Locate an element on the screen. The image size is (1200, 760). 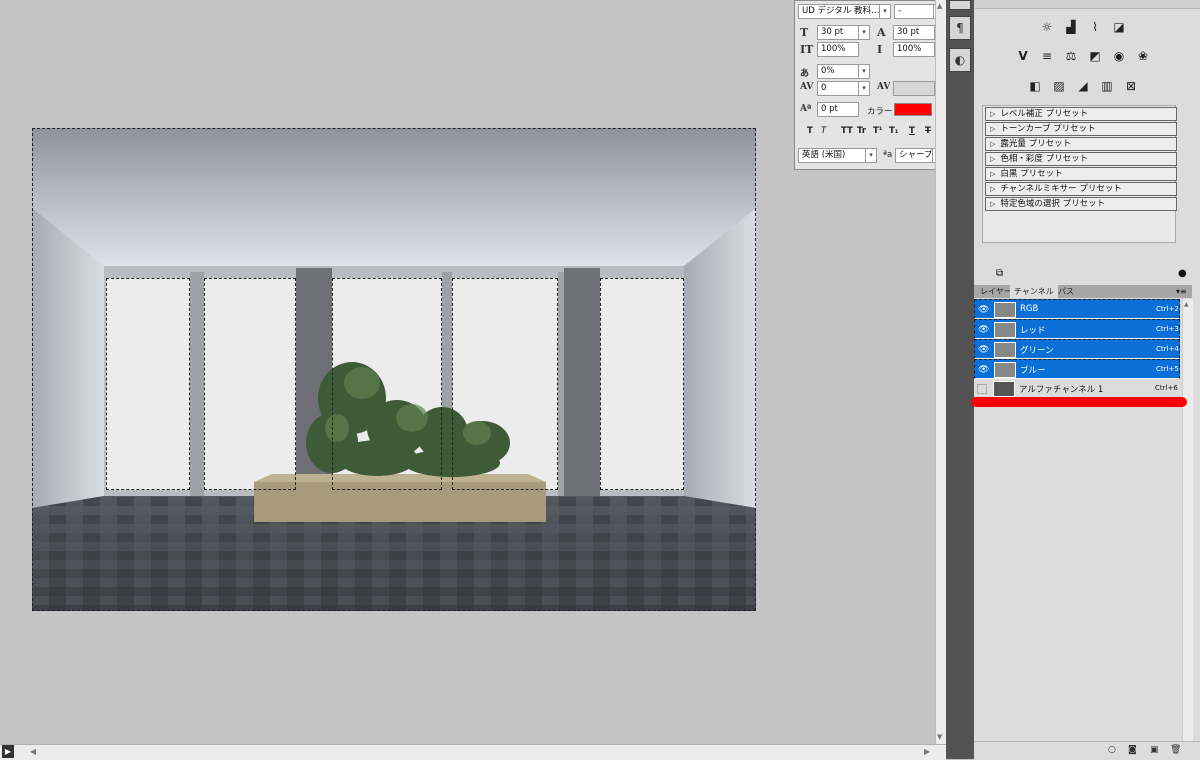
preset-item: ▷ 白黒 プリセット is located at coordinates (1081, 174).